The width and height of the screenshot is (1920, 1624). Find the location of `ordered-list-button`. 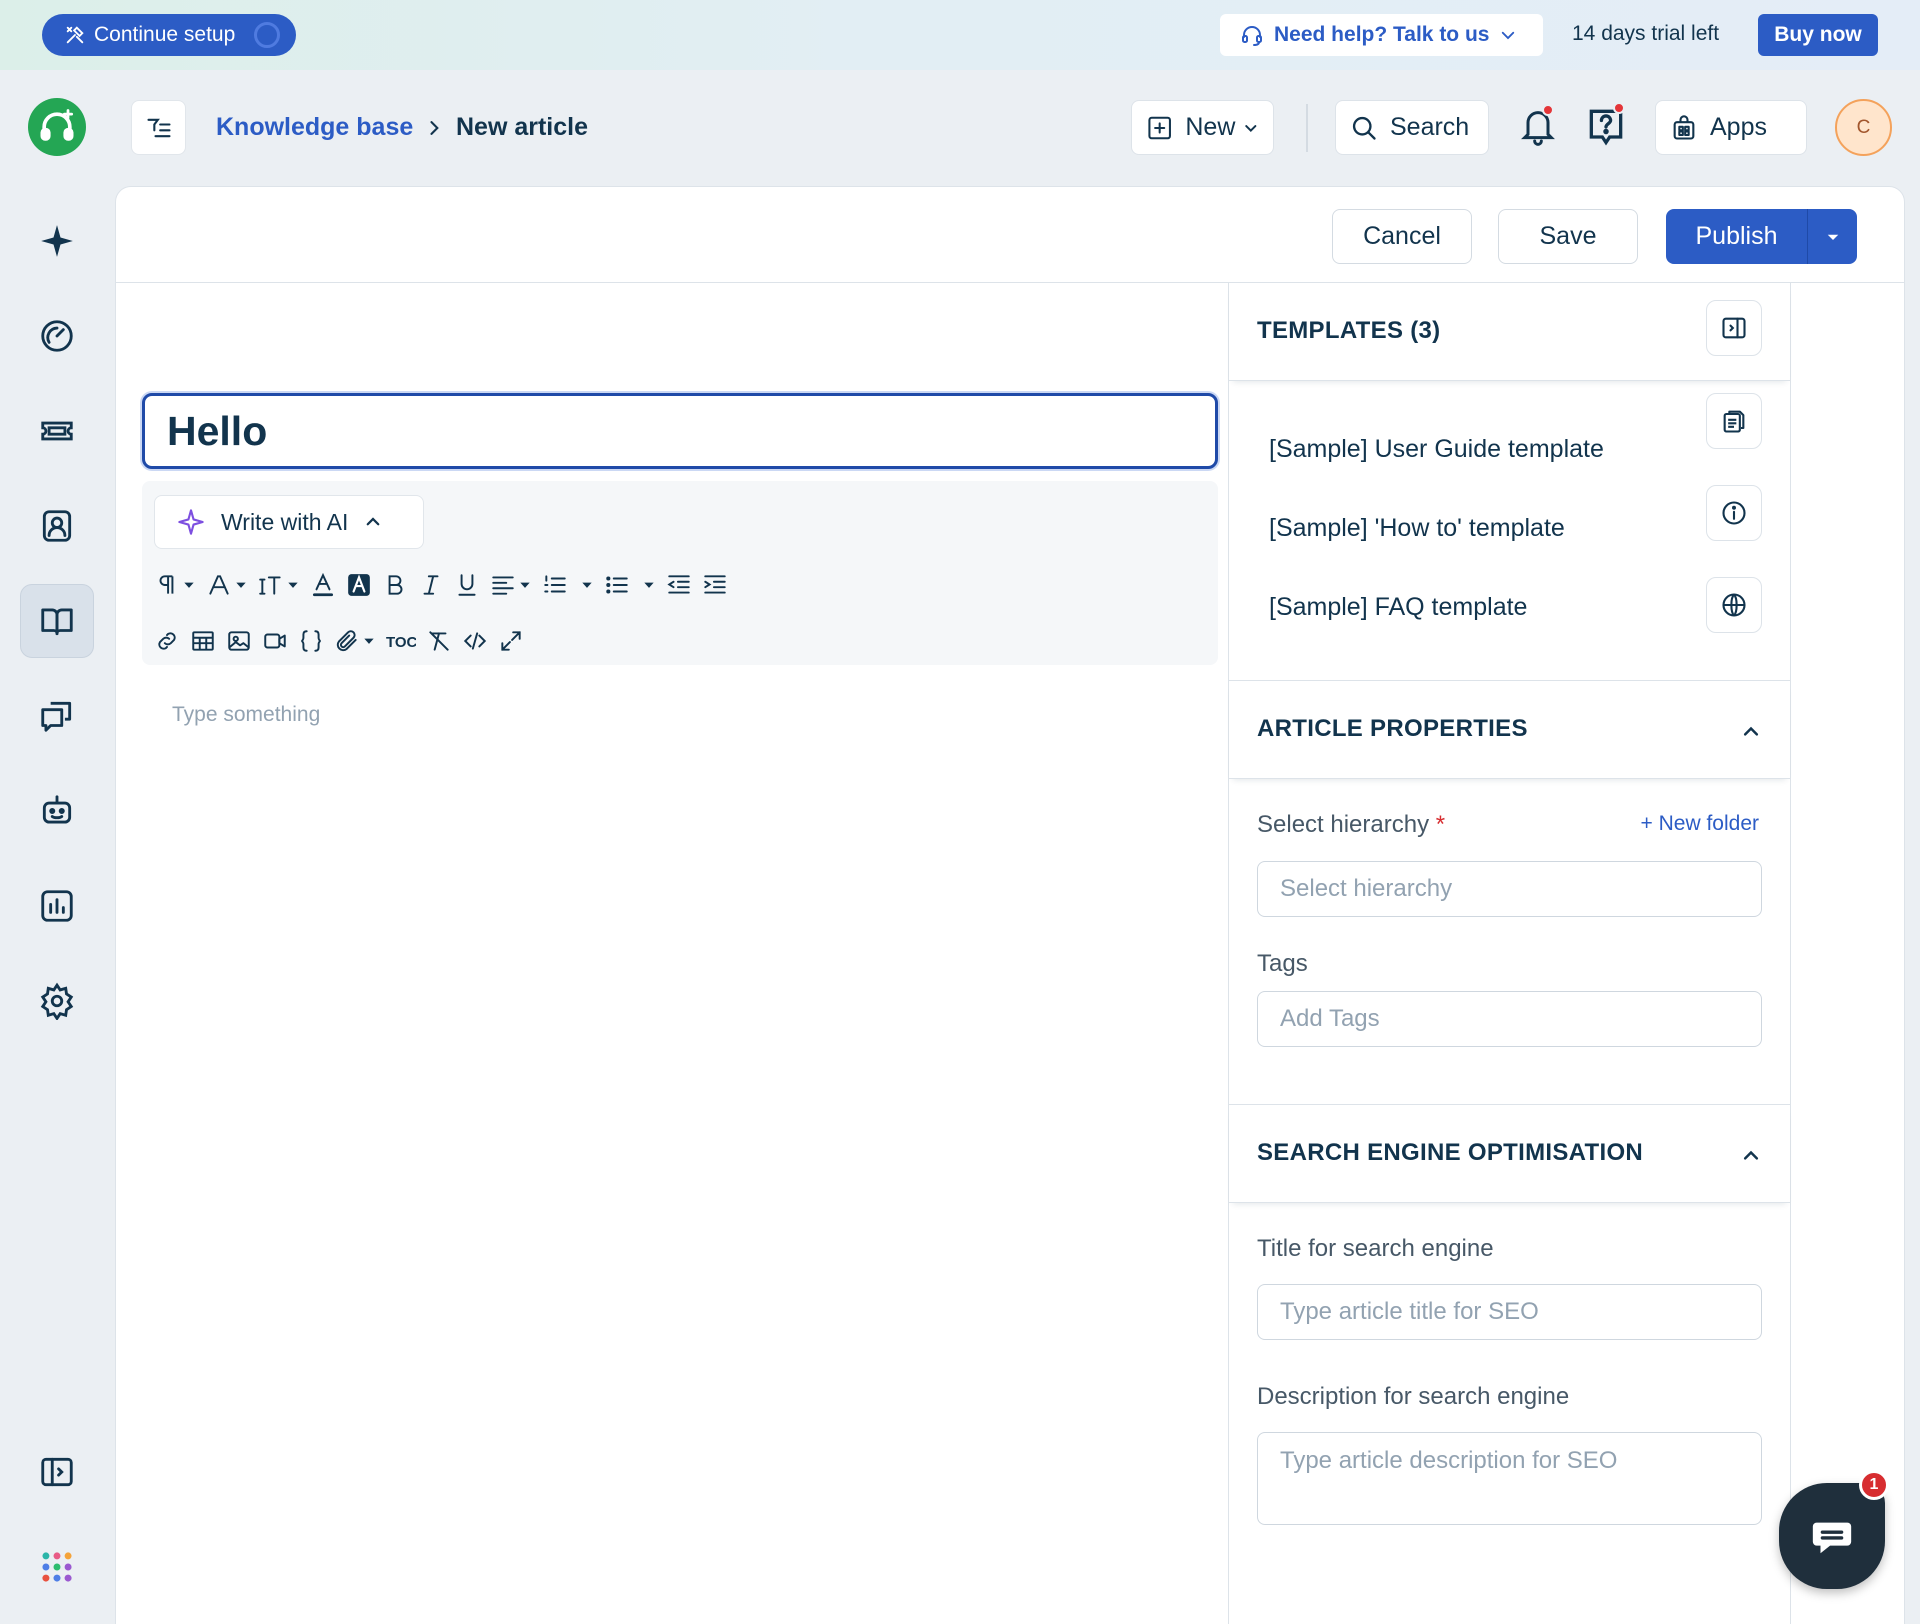

ordered-list-button is located at coordinates (555, 585).